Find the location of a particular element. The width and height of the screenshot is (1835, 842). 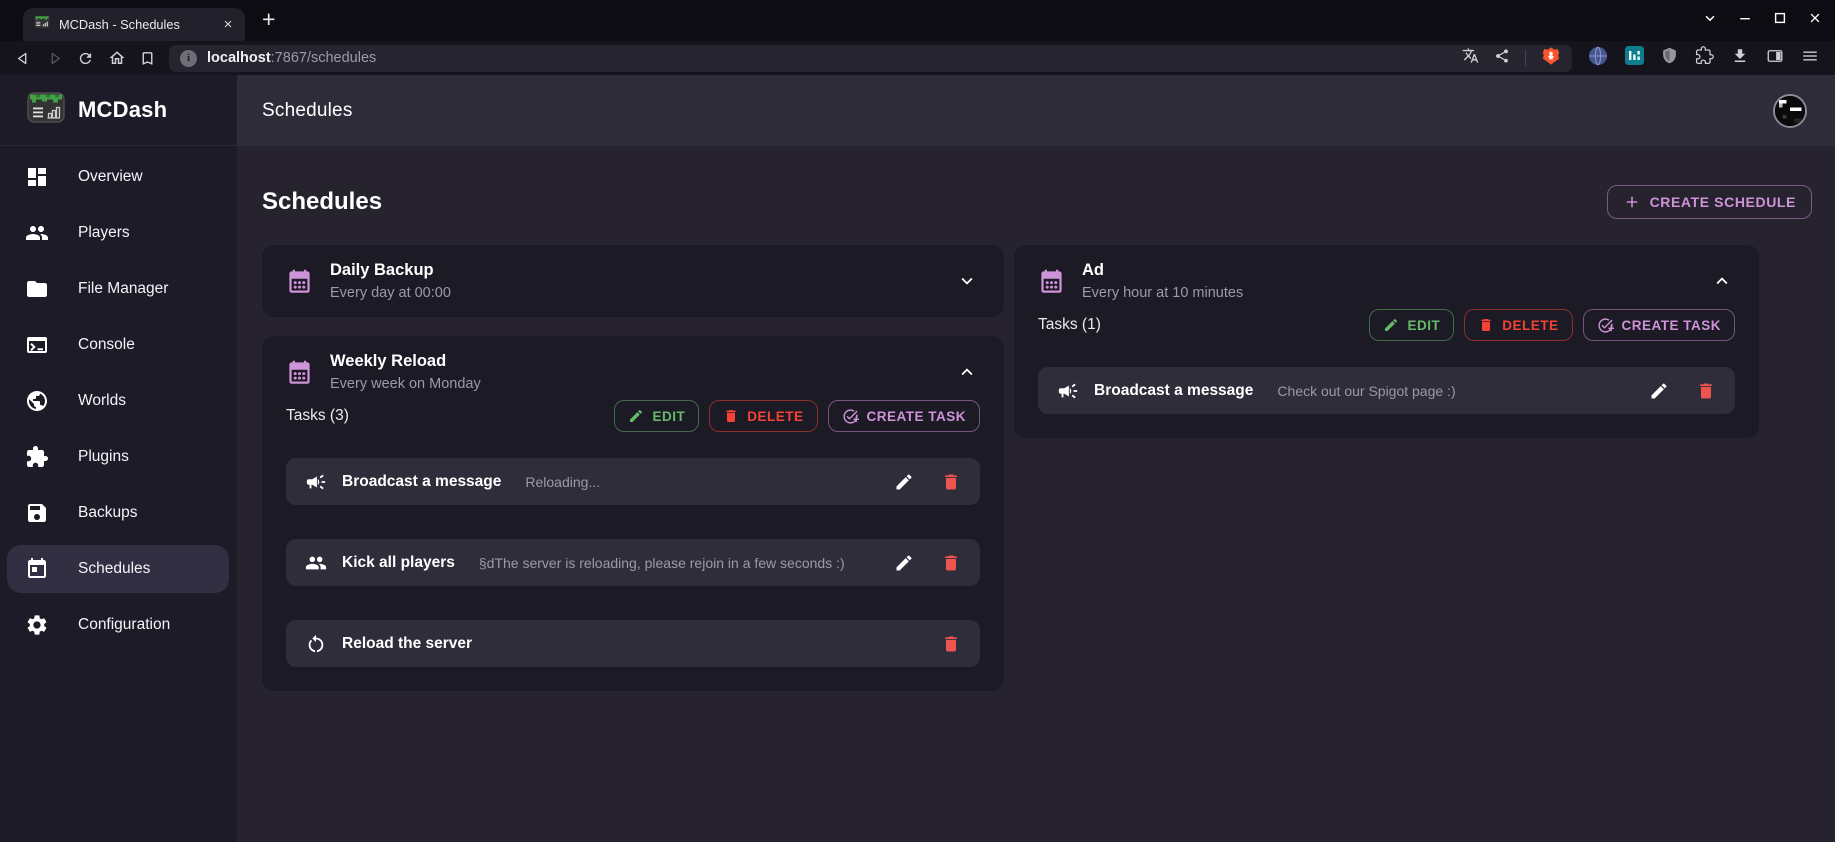

sidebar-item-schedules: Schedules is located at coordinates (118, 569).